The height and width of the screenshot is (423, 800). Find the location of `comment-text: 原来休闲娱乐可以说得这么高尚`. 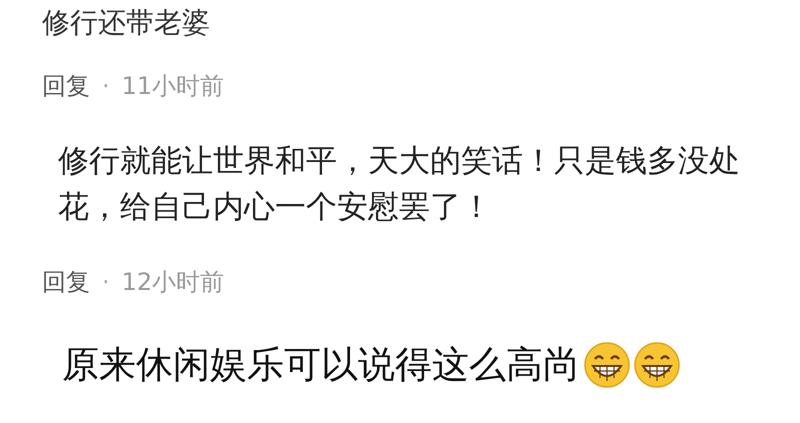

comment-text: 原来休闲娱乐可以说得这么高尚 is located at coordinates (321, 365).